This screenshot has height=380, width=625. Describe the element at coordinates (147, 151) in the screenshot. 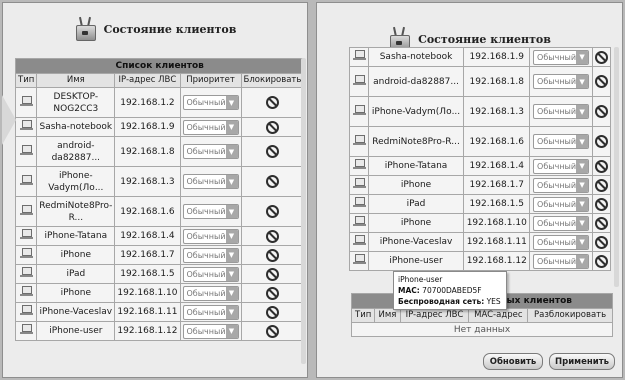

I see `client-ip: 192.168.1.8` at that location.